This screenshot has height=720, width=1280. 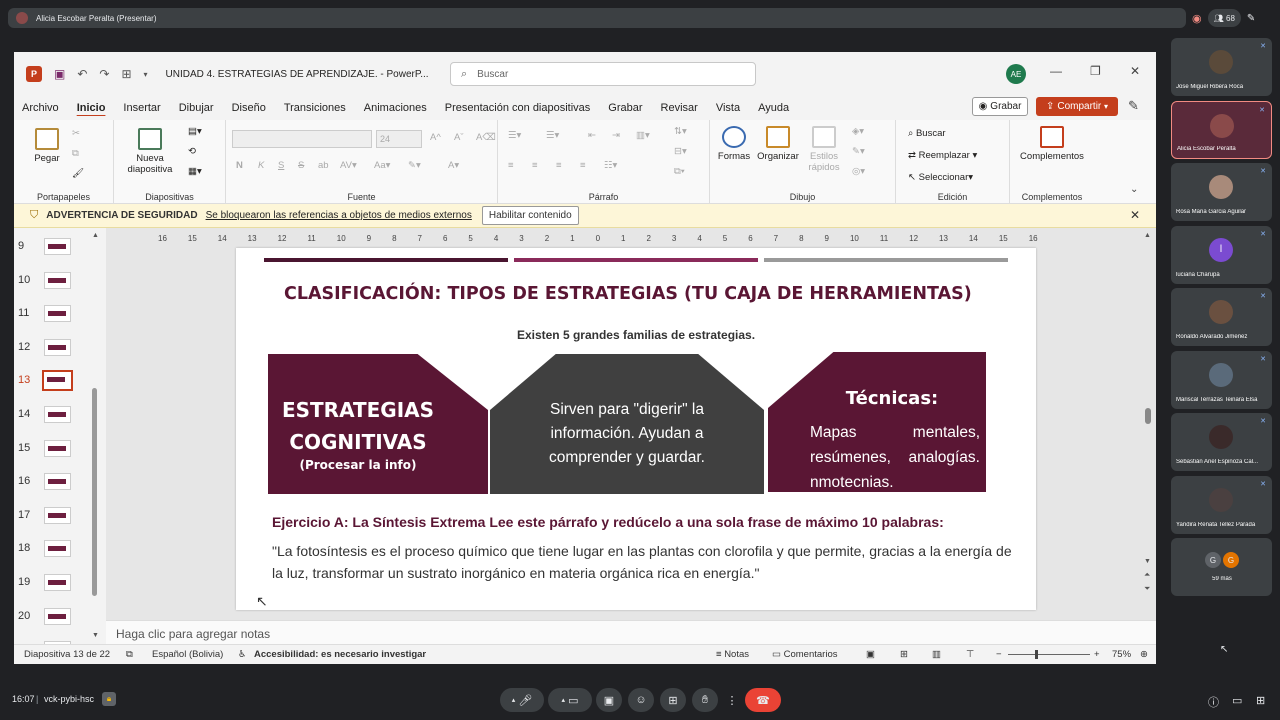 I want to click on menu-tab: Vista, so click(x=728, y=108).